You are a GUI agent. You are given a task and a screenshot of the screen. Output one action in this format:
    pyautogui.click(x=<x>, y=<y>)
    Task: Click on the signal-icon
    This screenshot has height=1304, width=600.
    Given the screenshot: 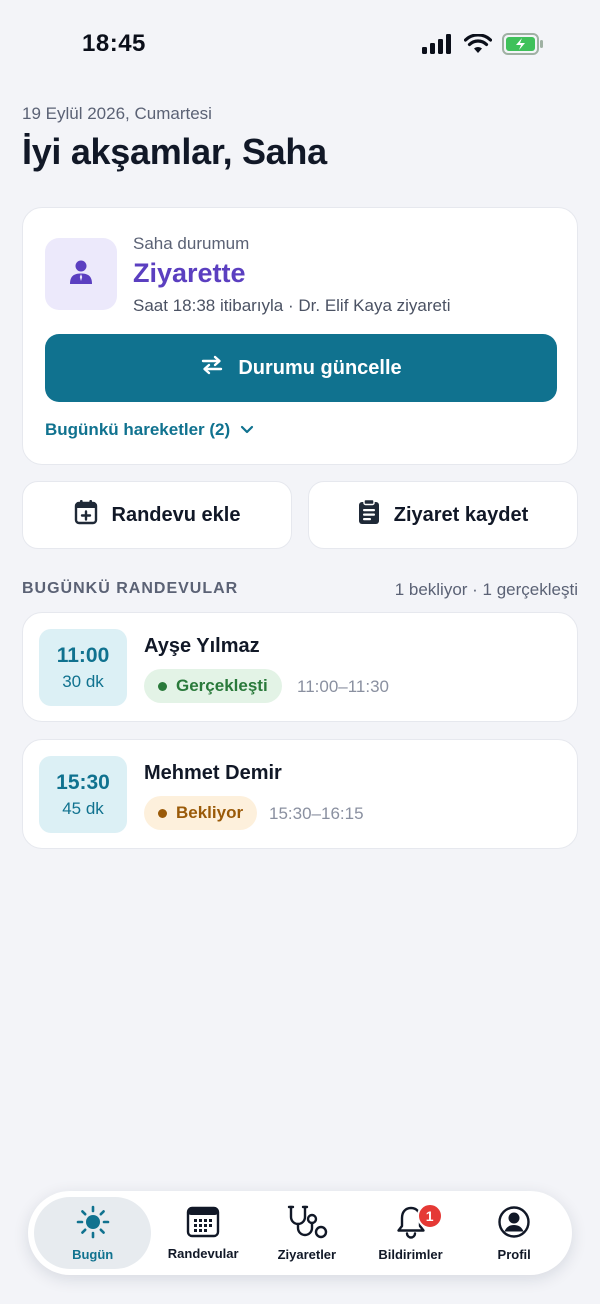 What is the action you would take?
    pyautogui.click(x=438, y=44)
    